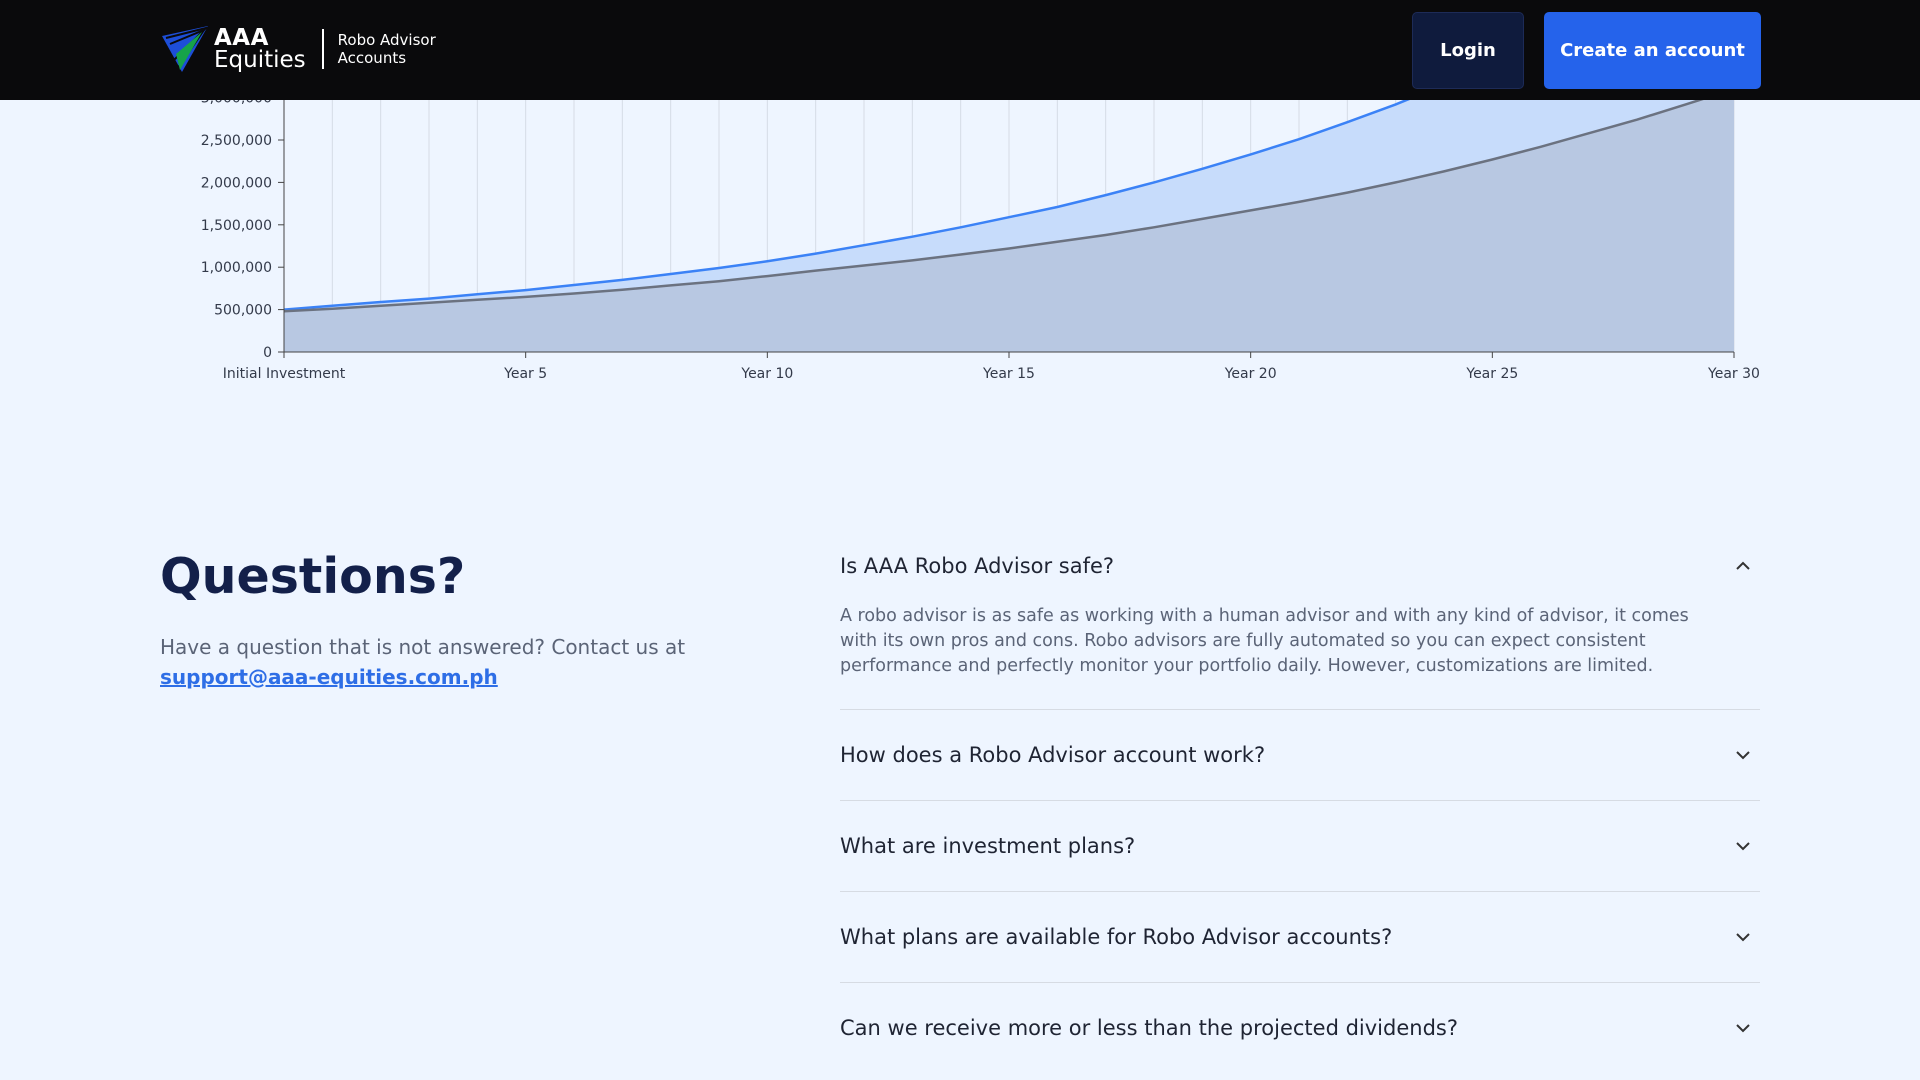  I want to click on y-tick-label: 2,500,000, so click(236, 141).